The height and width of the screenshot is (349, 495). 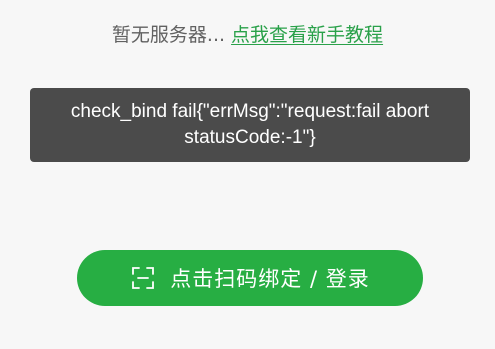 I want to click on tutorial-link: 点我查看新手教程, so click(x=307, y=35).